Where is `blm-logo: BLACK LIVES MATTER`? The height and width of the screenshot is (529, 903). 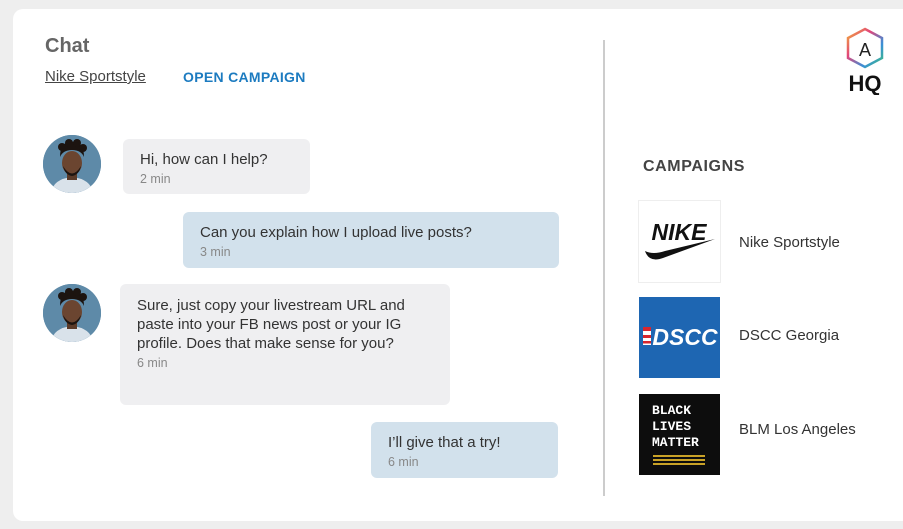 blm-logo: BLACK LIVES MATTER is located at coordinates (679, 434).